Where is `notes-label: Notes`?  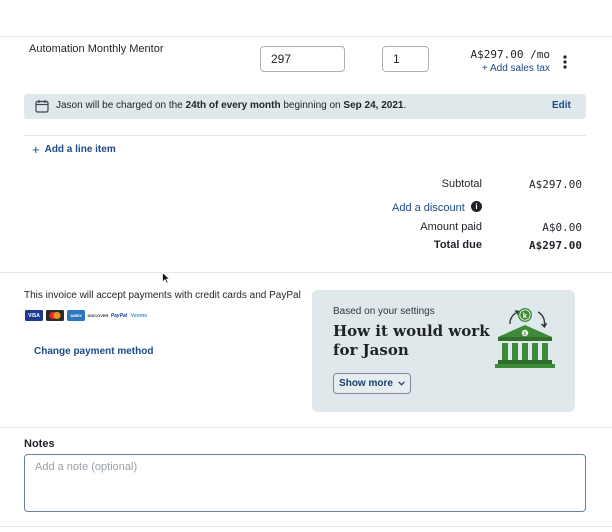 notes-label: Notes is located at coordinates (39, 444).